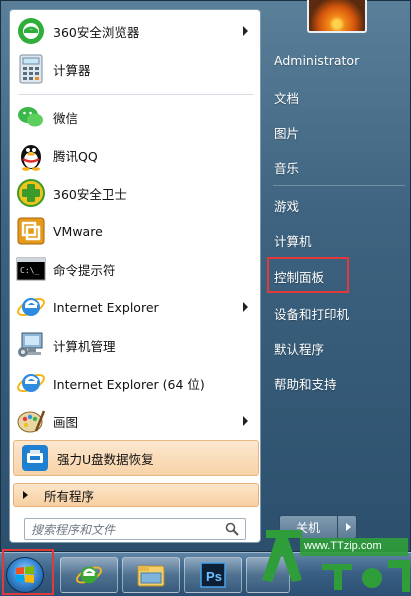  What do you see at coordinates (286, 97) in the screenshot?
I see `right-item-documents: 文档` at bounding box center [286, 97].